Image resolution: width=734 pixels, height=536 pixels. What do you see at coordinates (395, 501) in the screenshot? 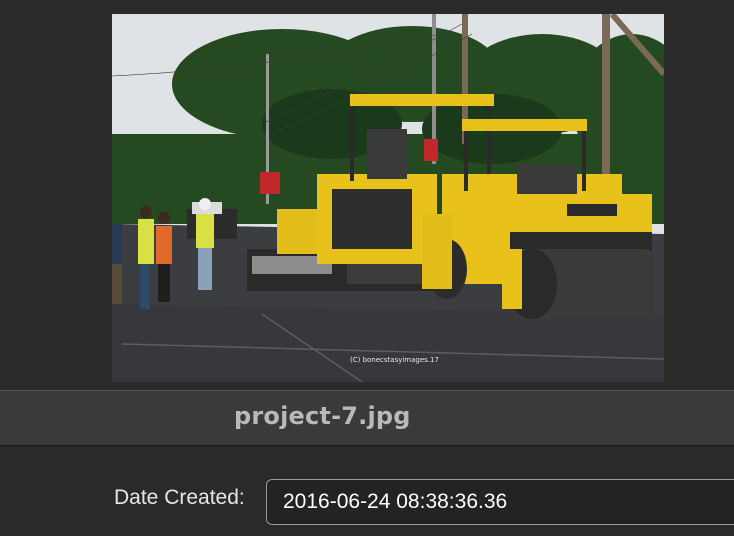
I see `date-created-value: 2016-06-24 08:38:36.36` at bounding box center [395, 501].